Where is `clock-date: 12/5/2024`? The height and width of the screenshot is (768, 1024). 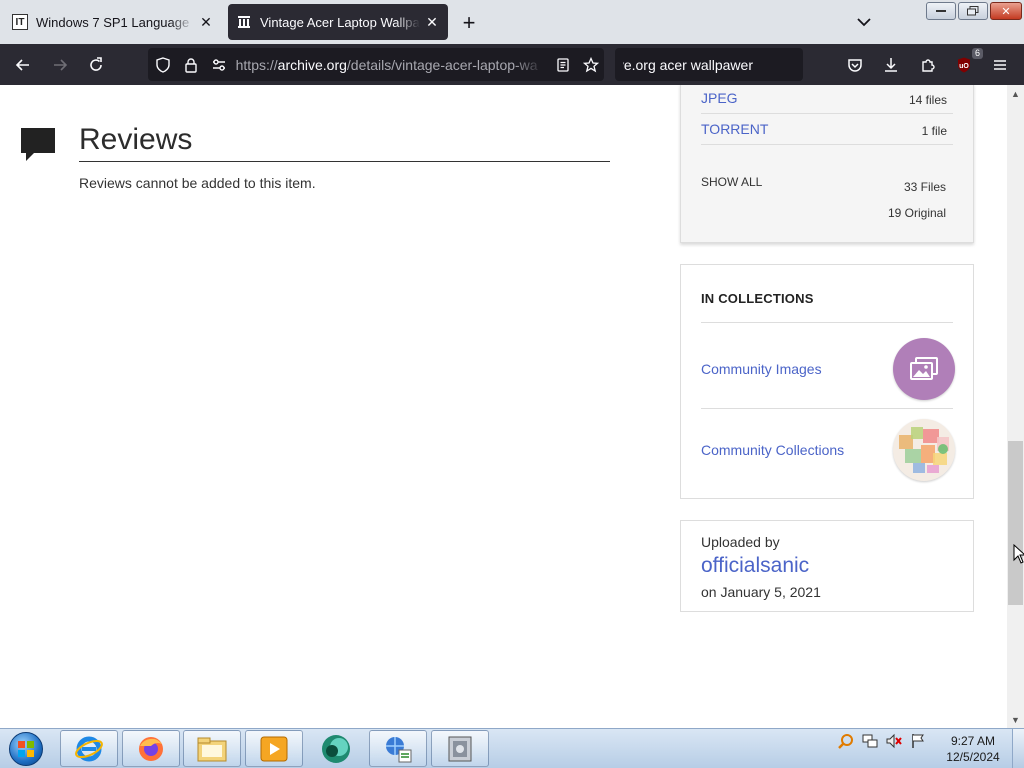
clock-date: 12/5/2024 is located at coordinates (973, 757).